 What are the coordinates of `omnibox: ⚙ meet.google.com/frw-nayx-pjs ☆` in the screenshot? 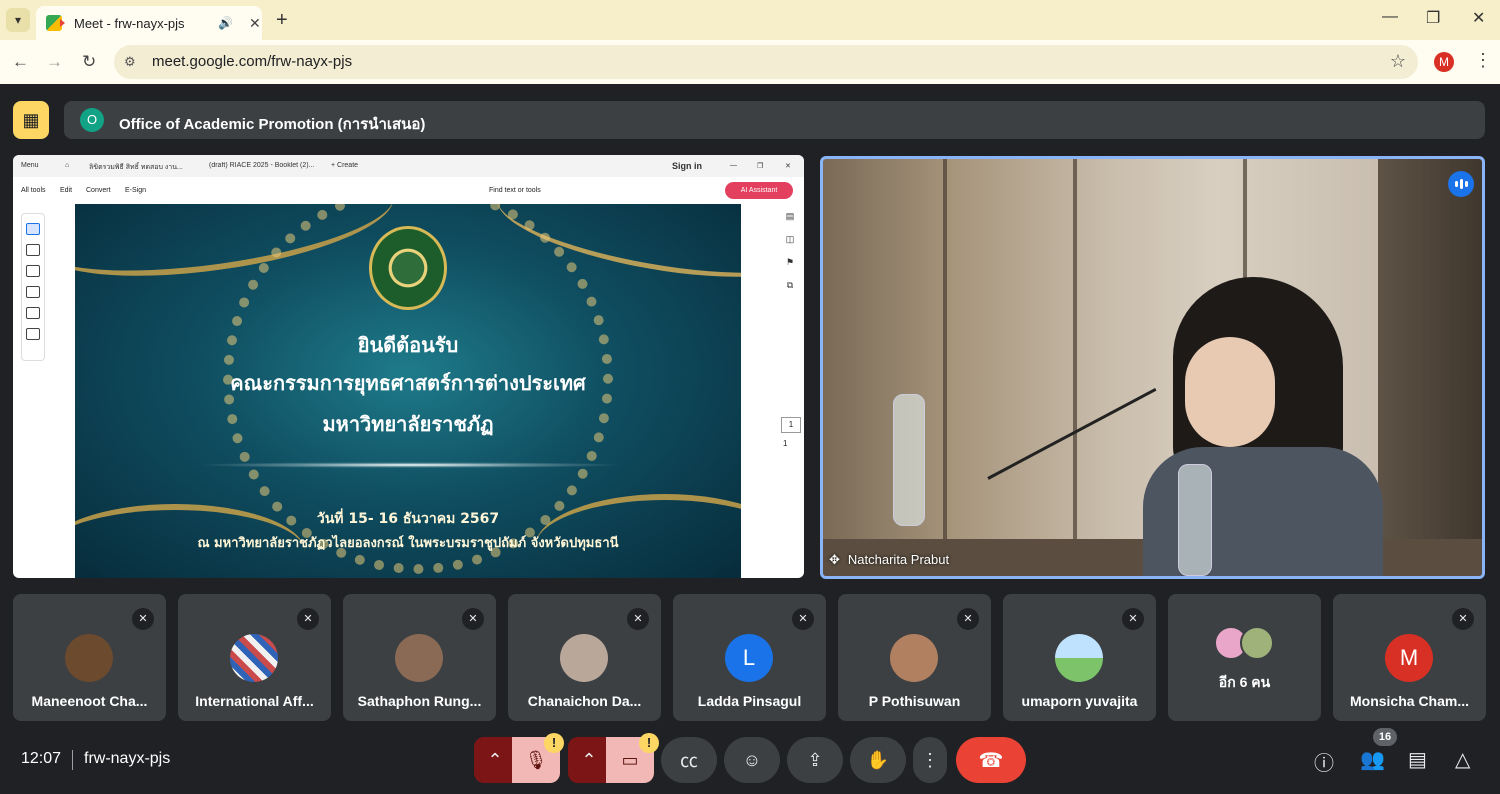 It's located at (766, 62).